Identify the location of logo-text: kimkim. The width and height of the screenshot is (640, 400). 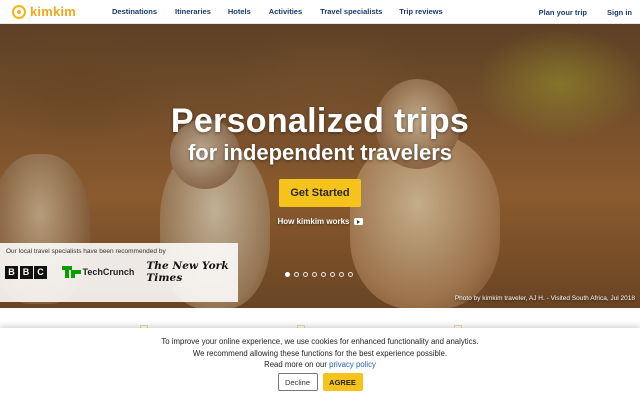
(53, 11).